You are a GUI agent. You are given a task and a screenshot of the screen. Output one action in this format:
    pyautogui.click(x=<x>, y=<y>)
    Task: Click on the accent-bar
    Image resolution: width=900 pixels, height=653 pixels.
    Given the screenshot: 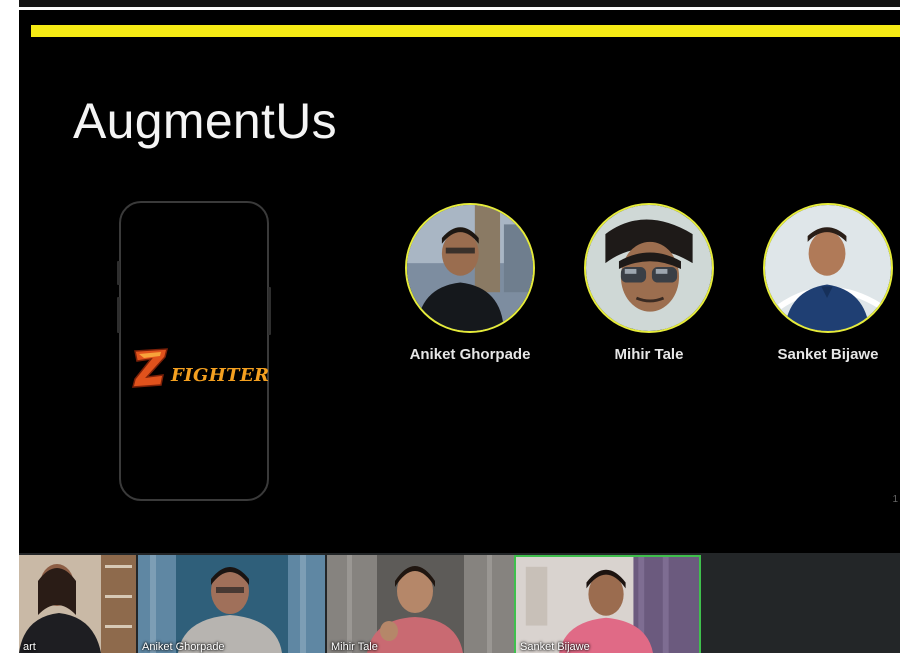 What is the action you would take?
    pyautogui.click(x=465, y=31)
    